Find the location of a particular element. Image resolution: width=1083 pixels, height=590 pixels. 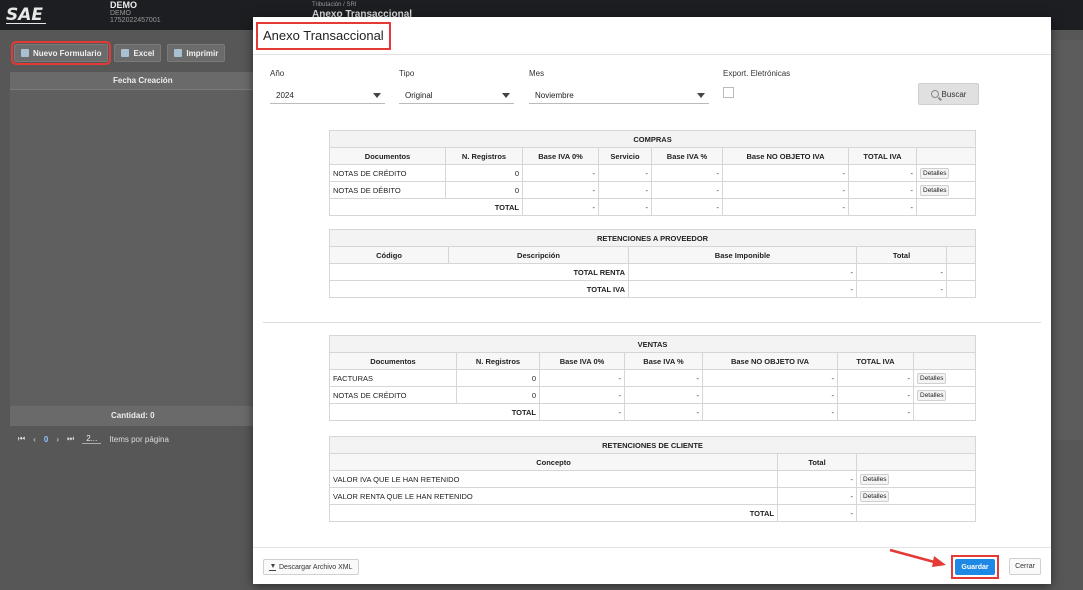

sae-logo-icon: SAE is located at coordinates (26, 15).